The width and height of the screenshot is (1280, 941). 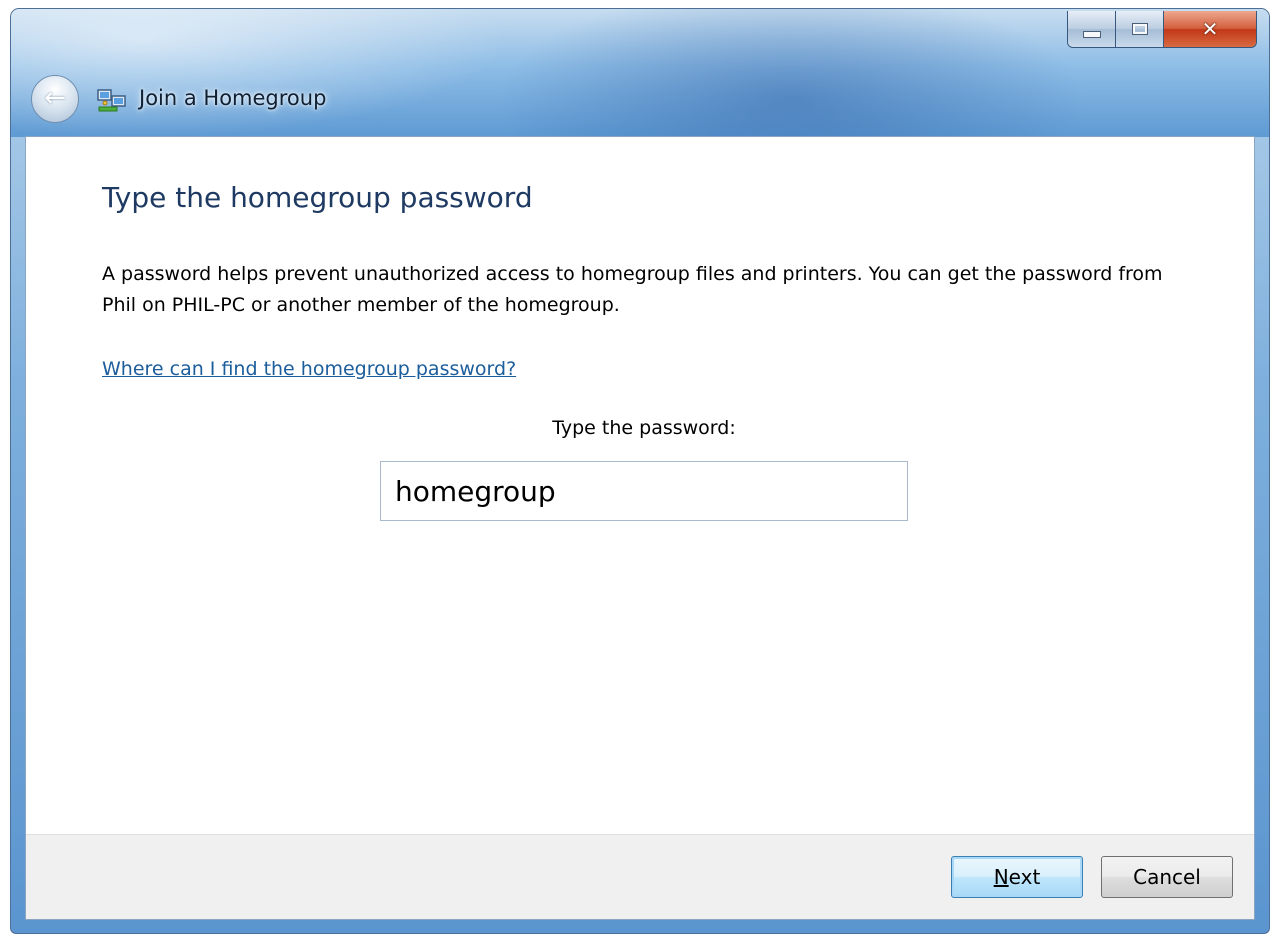 I want to click on caption-buttons: ✕, so click(x=1162, y=29).